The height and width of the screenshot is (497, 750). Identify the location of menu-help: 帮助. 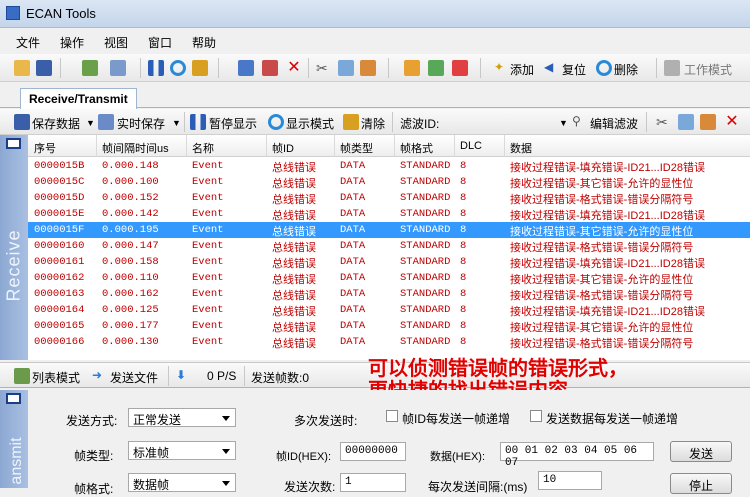
(204, 42).